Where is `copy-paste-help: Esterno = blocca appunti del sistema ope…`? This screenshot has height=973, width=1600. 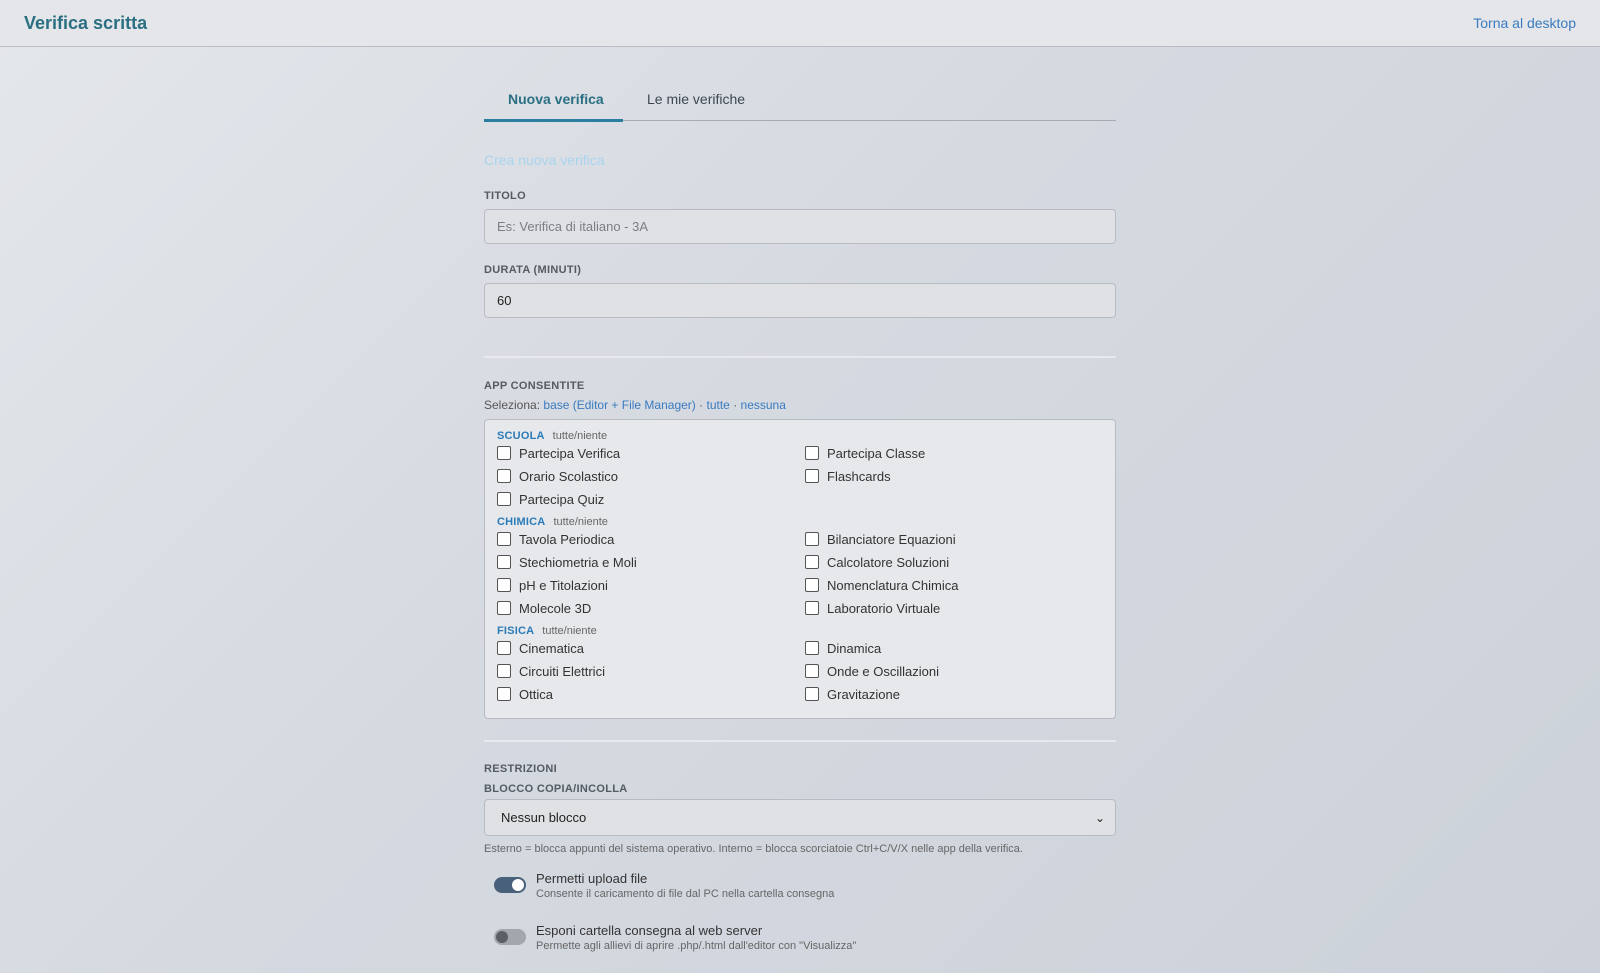
copy-paste-help: Esterno = blocca appunti del sistema ope… is located at coordinates (753, 849).